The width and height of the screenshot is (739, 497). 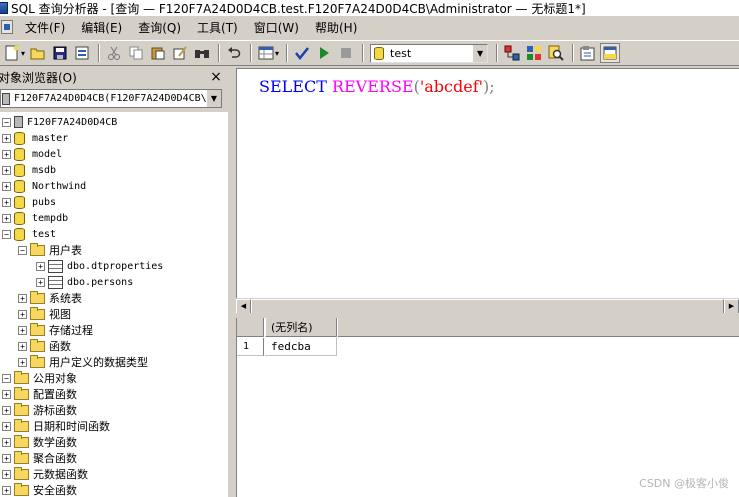 I want to click on tree-table-persons: + dbo.persons, so click(x=84, y=282).